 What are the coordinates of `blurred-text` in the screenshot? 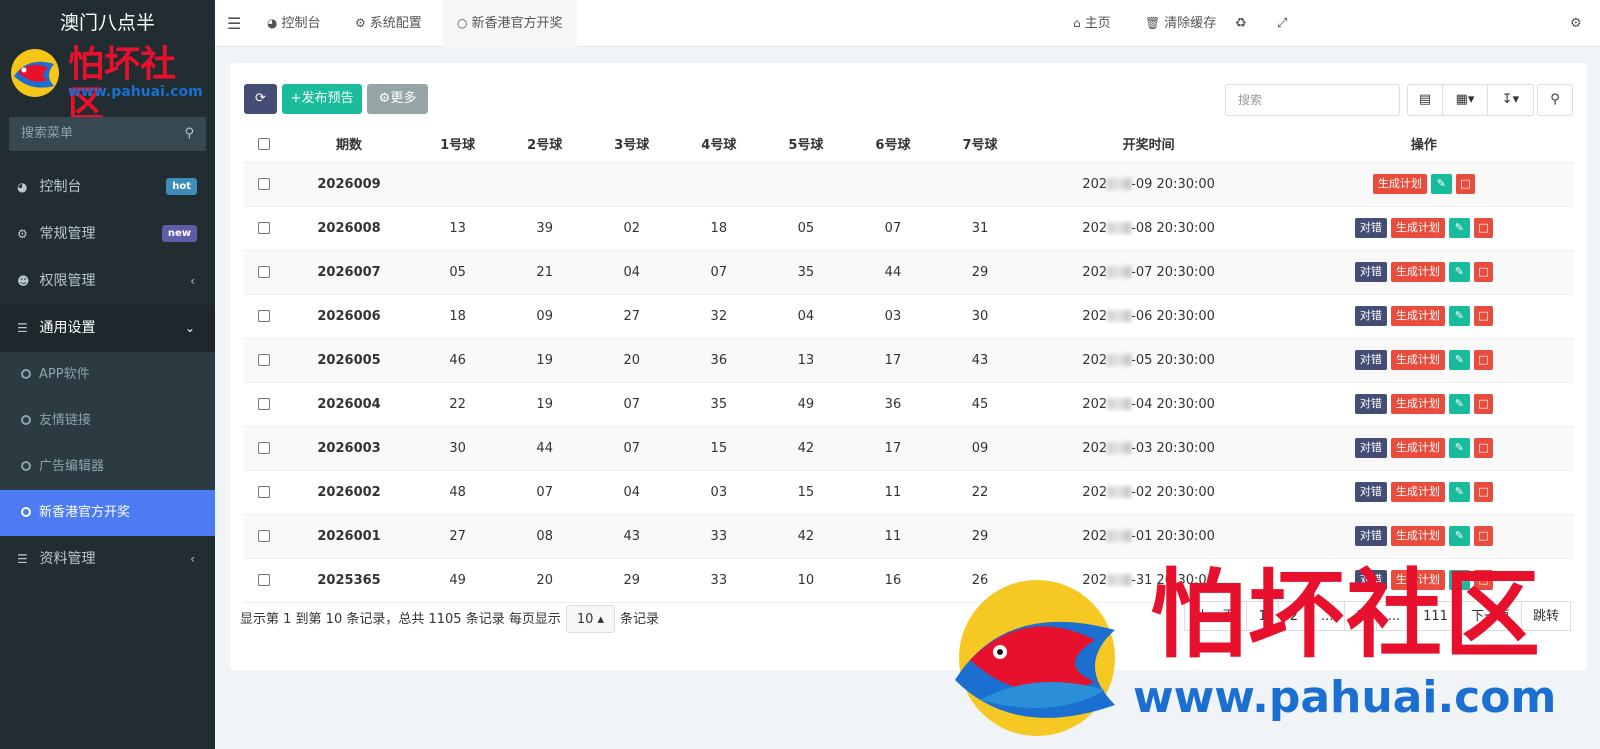 It's located at (1119, 360).